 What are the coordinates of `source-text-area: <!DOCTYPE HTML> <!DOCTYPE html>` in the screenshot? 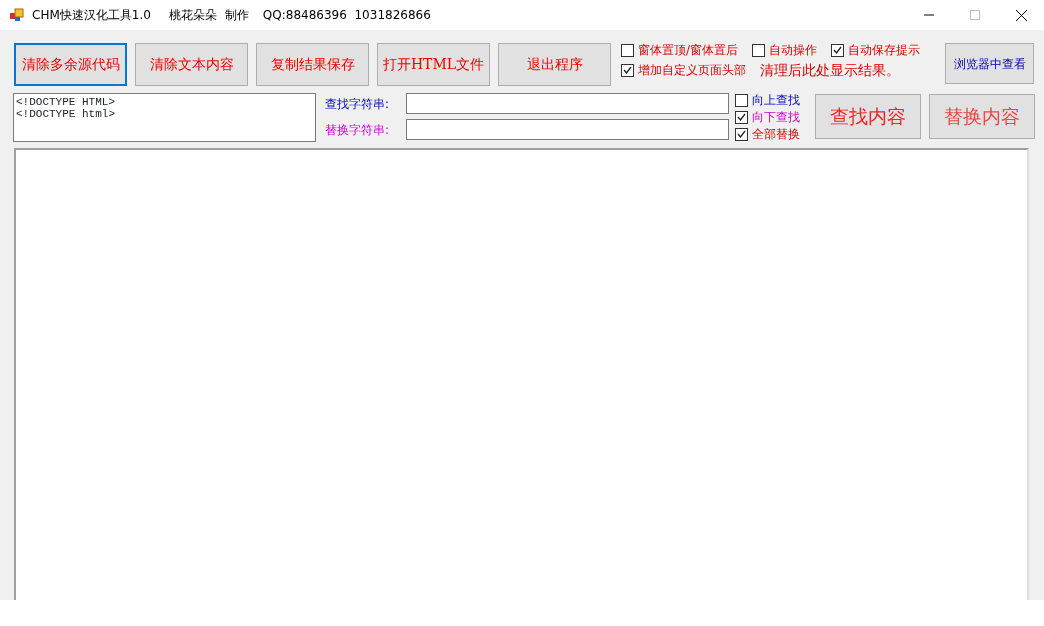 It's located at (164, 117).